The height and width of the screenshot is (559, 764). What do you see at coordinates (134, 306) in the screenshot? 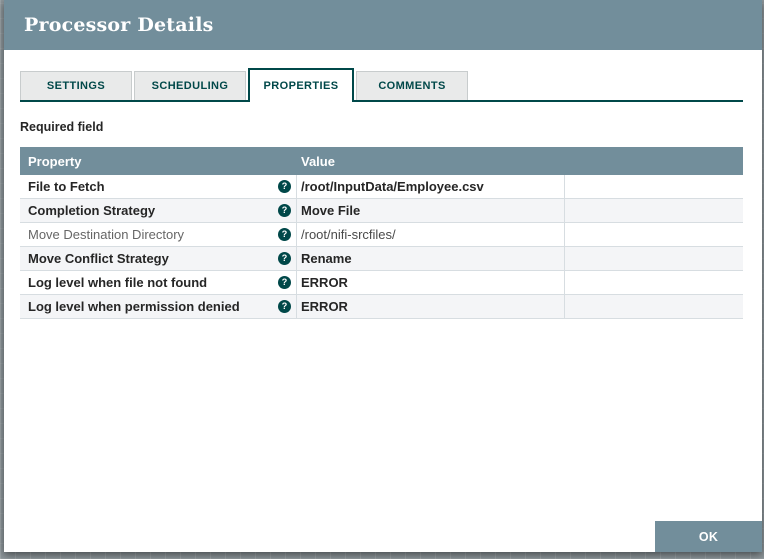
I see `property-name: Log level when permission denied` at bounding box center [134, 306].